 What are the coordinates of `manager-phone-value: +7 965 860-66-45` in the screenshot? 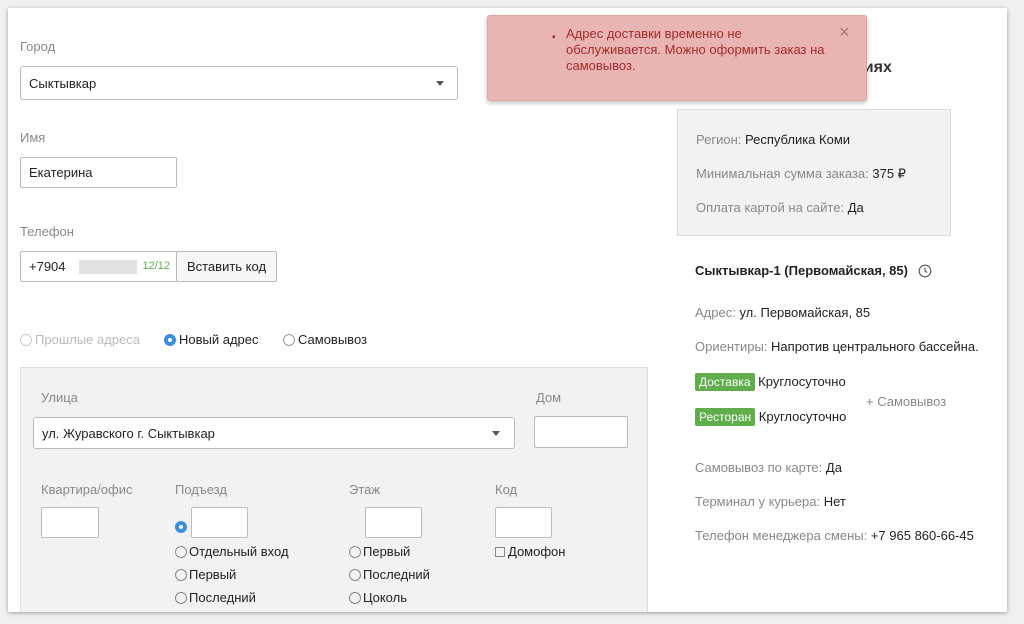 It's located at (922, 535).